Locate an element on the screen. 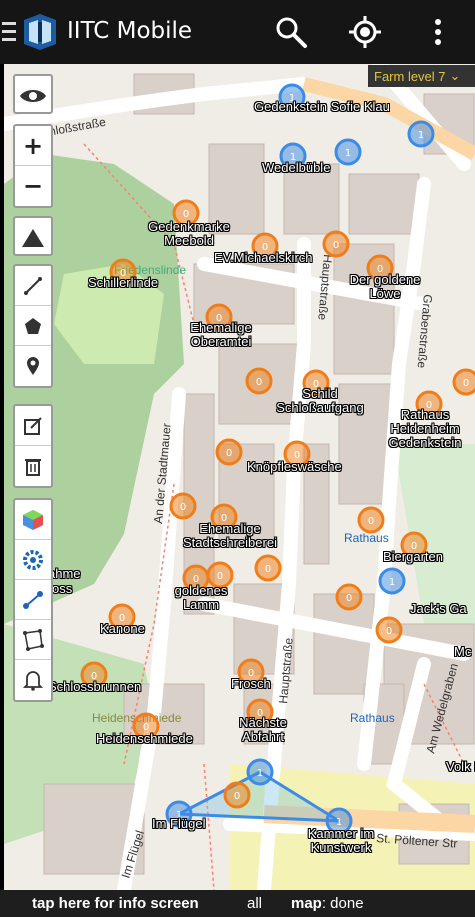 Image resolution: width=475 pixels, height=917 pixels. link-icon is located at coordinates (33, 599).